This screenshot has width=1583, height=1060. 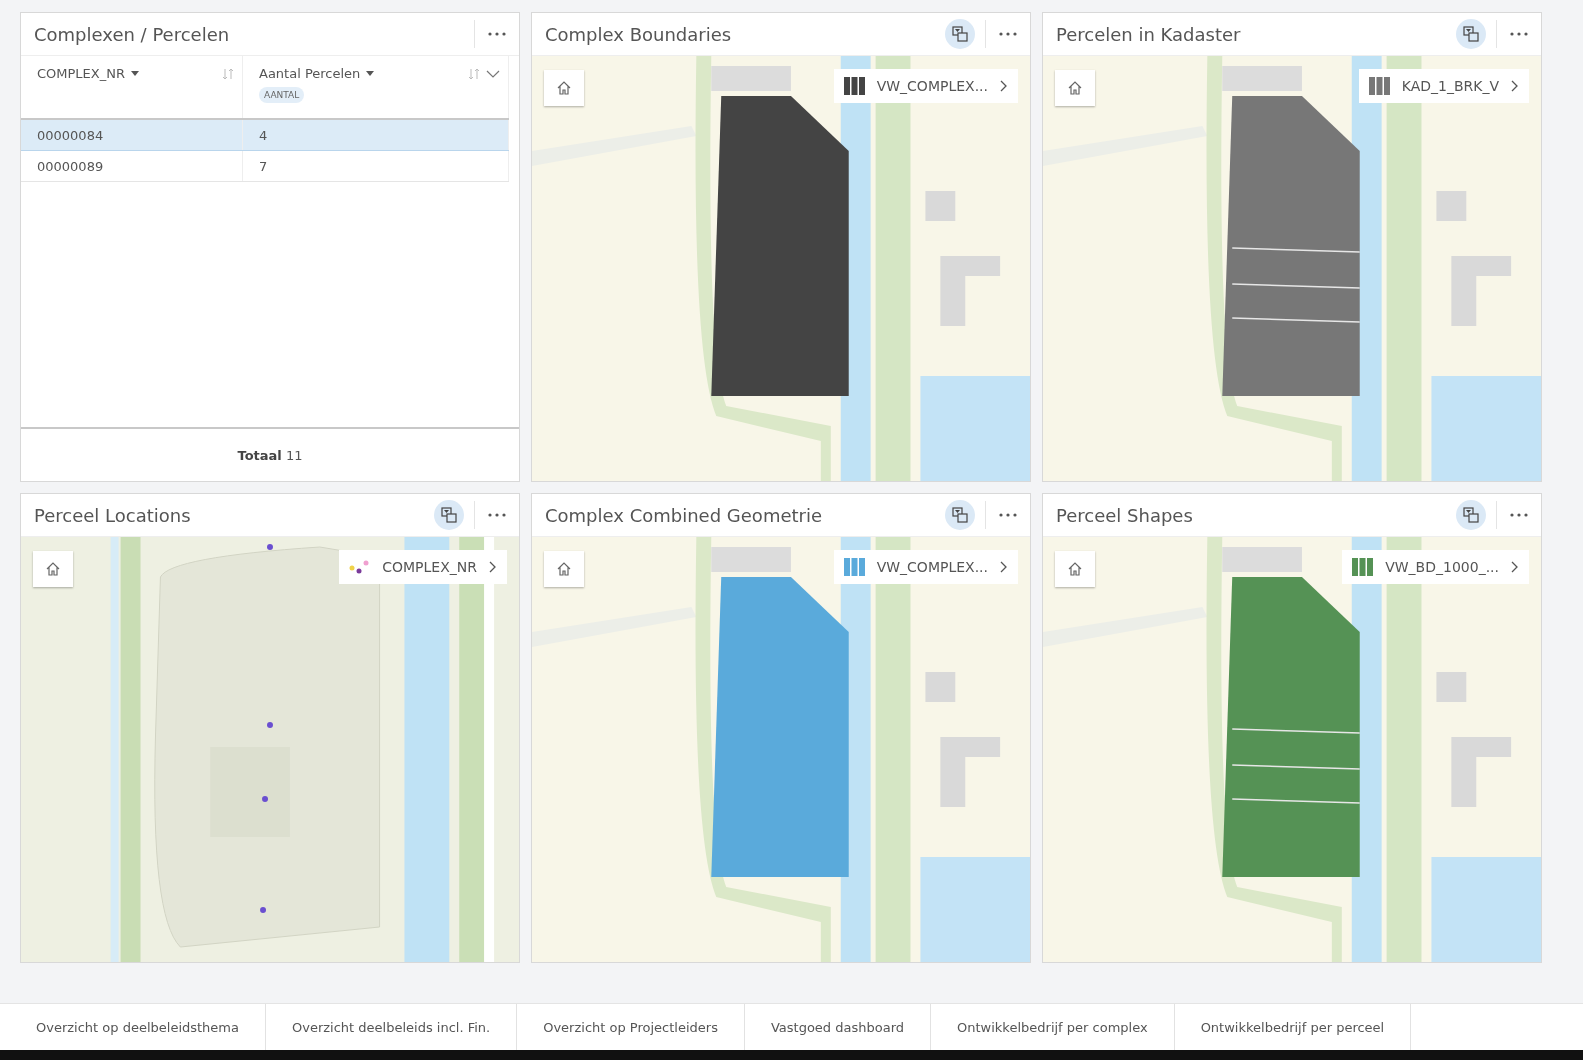 I want to click on points-icon, so click(x=360, y=567).